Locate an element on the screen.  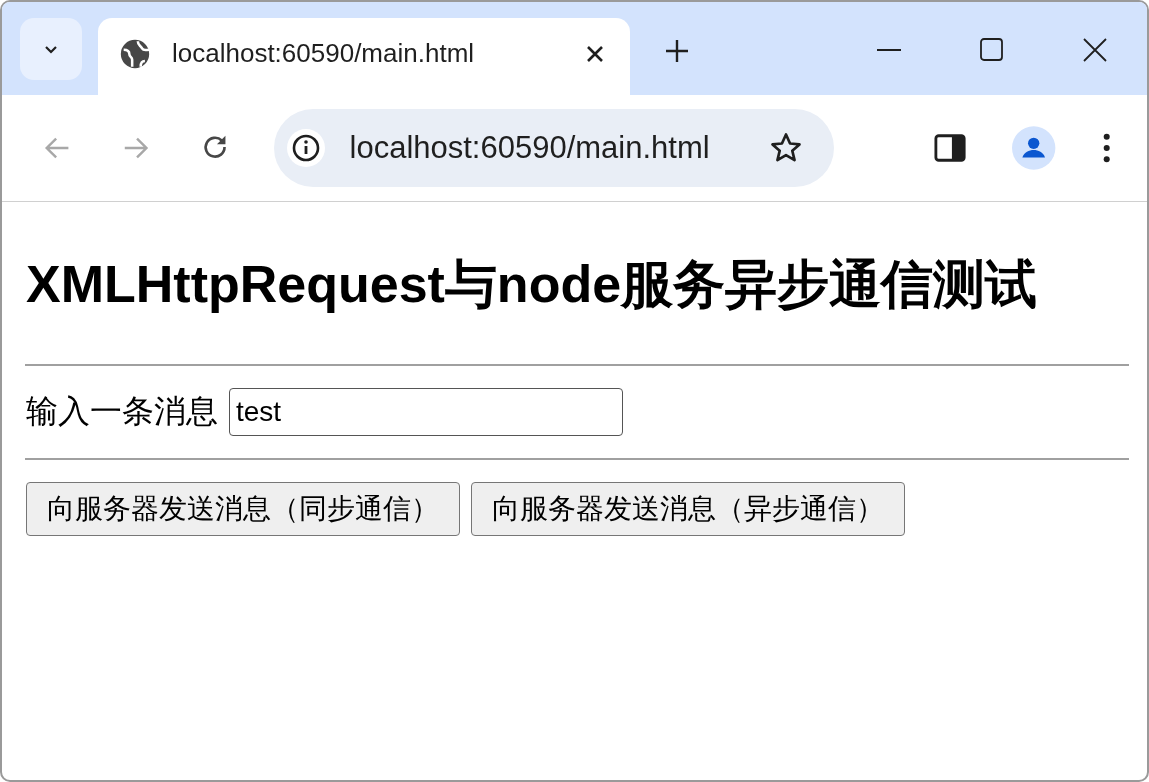
maximize-icon is located at coordinates (992, 50).